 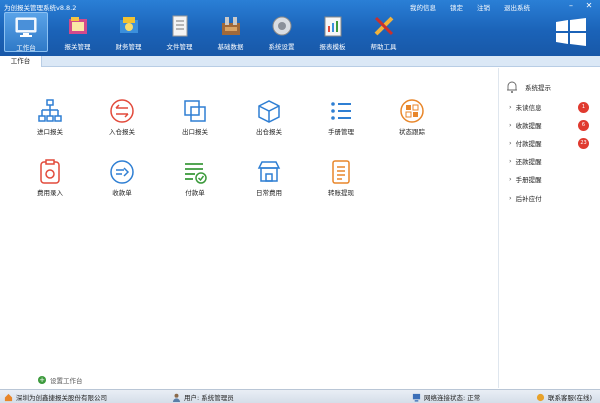 What do you see at coordinates (549, 198) in the screenshot?
I see `notice-payable: › 后补应付` at bounding box center [549, 198].